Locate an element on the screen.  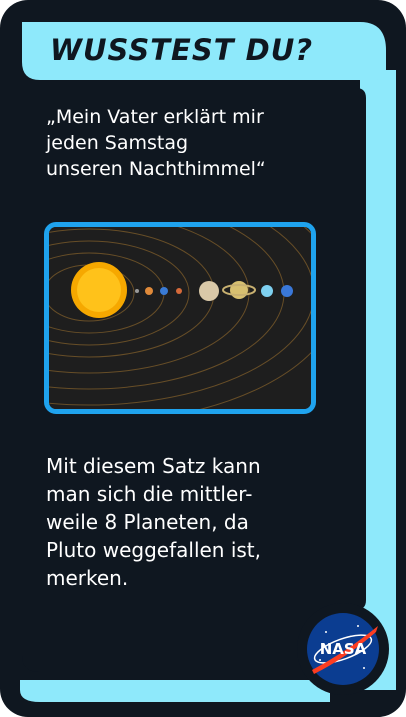
nasa-logo: NASA is located at coordinates (343, 649).